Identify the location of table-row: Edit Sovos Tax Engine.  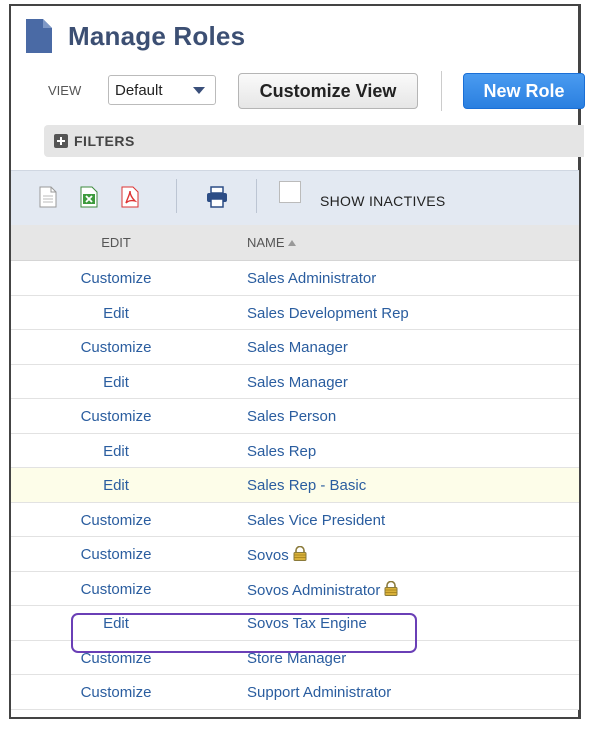
(295, 623).